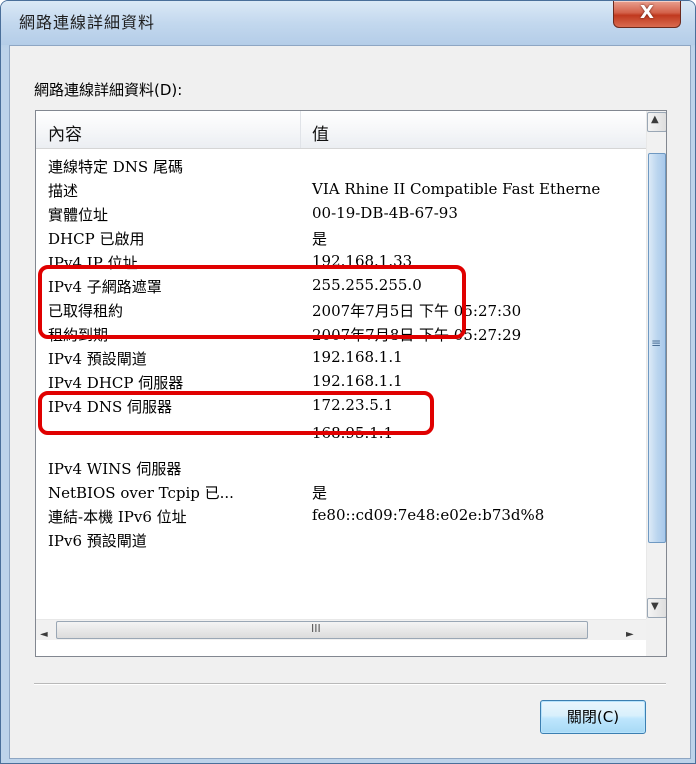  Describe the element at coordinates (656, 343) in the screenshot. I see `grip-icon: ≡` at that location.